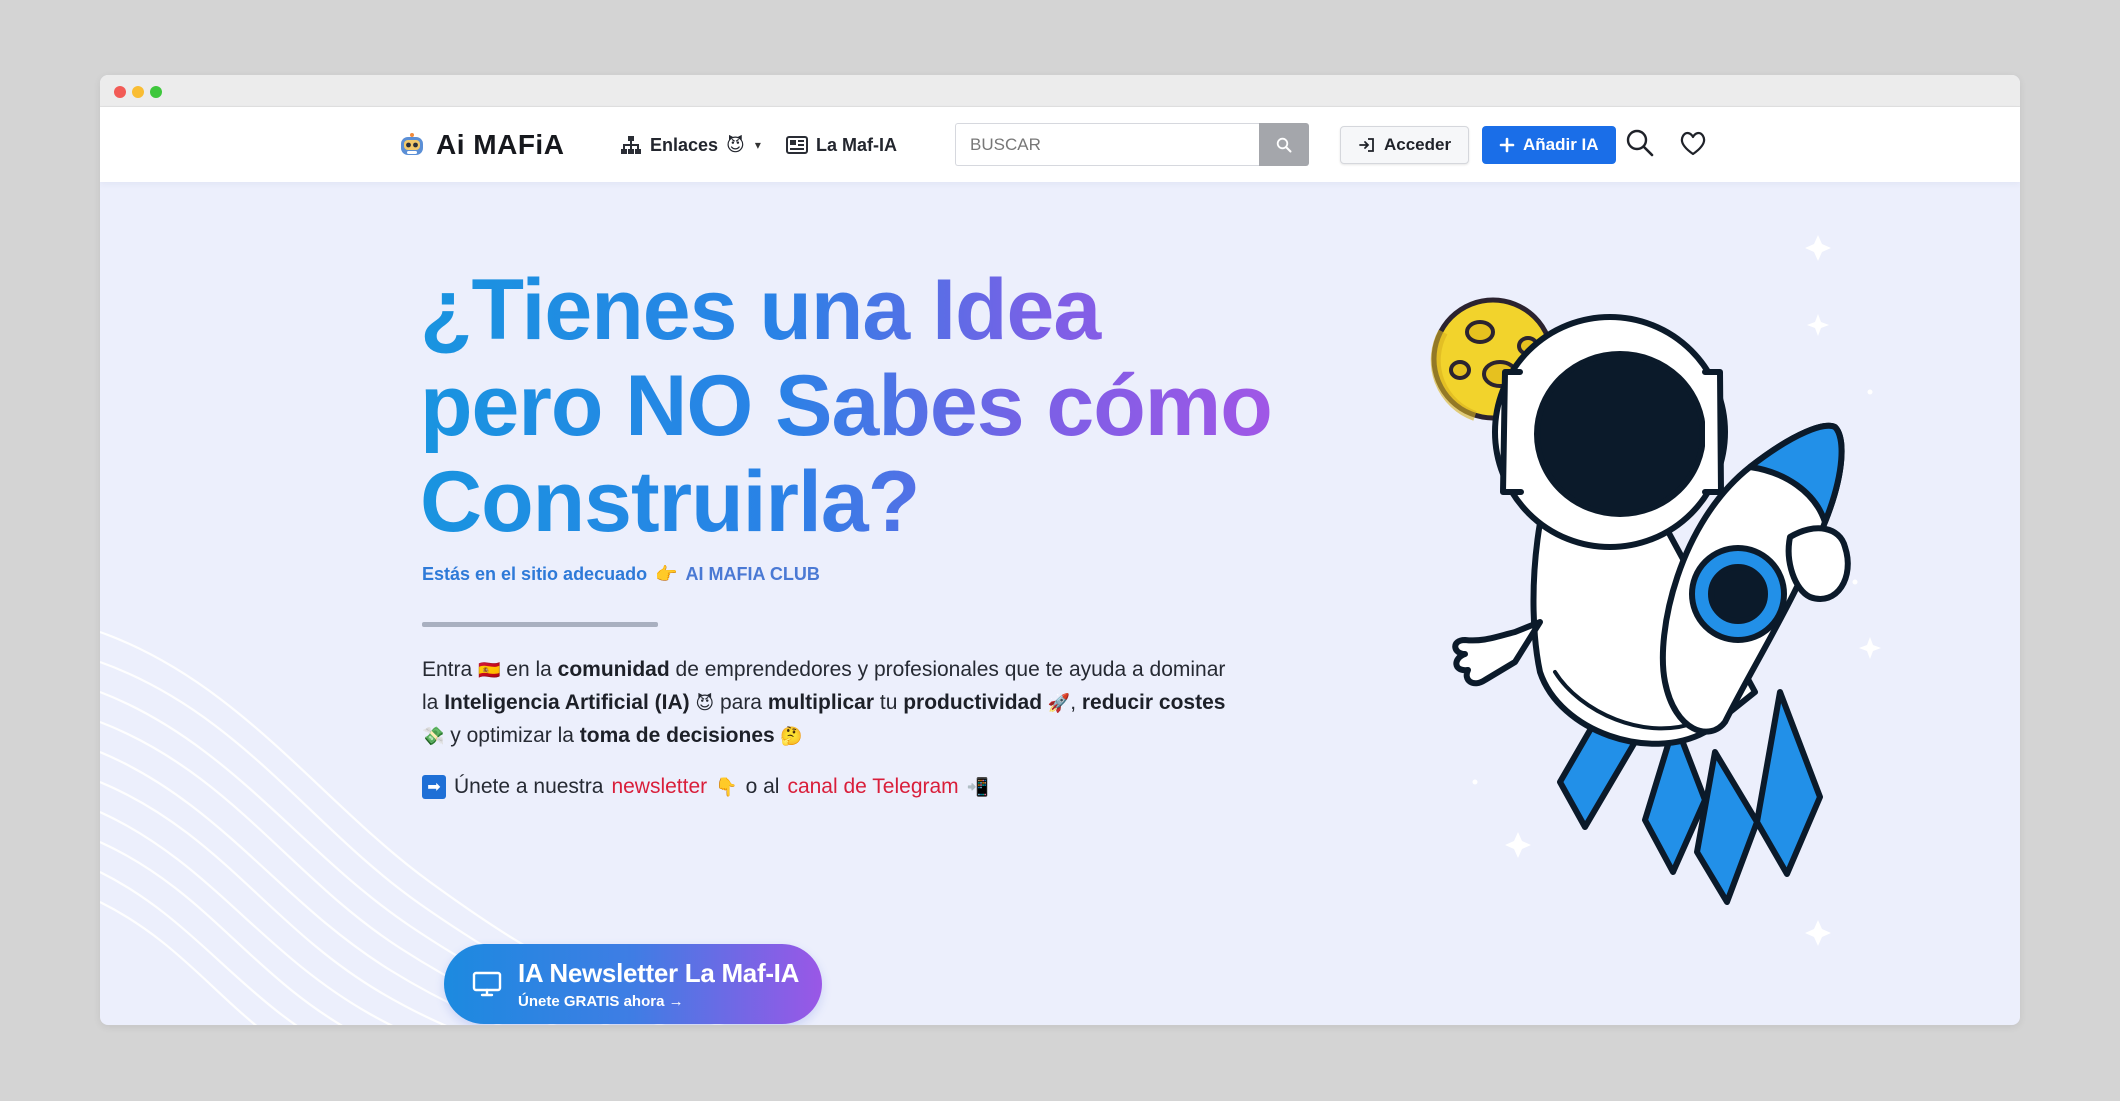 Image resolution: width=2120 pixels, height=1101 pixels. I want to click on anadir-ia-label: Añadir IA, so click(1561, 144).